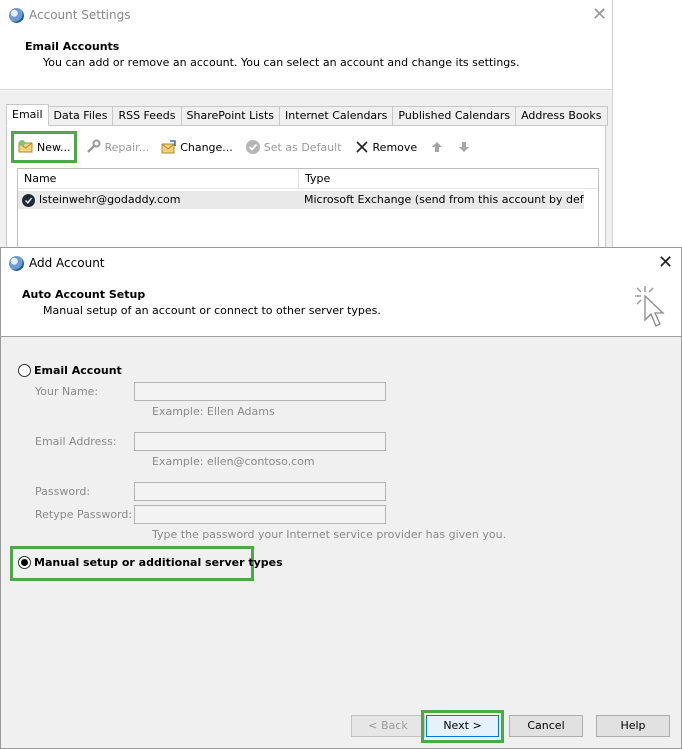 Image resolution: width=682 pixels, height=749 pixels. What do you see at coordinates (395, 147) in the screenshot?
I see `remove-label: Remove` at bounding box center [395, 147].